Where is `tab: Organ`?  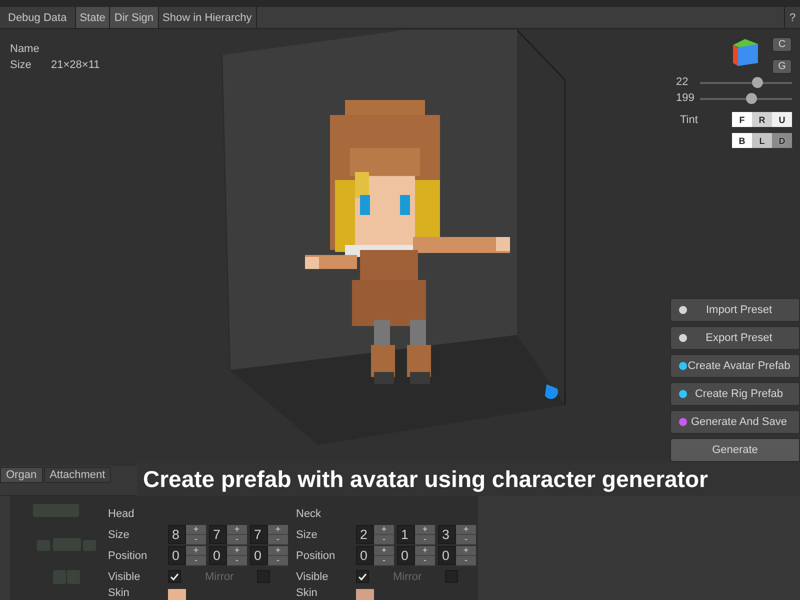
tab: Organ is located at coordinates (21, 475).